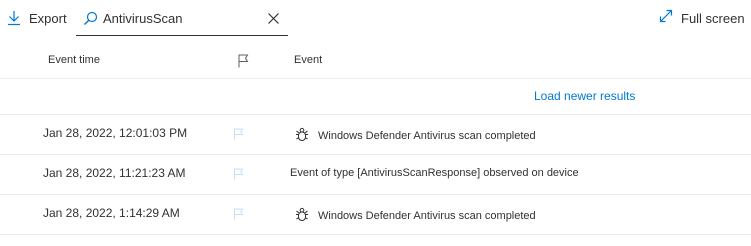 The width and height of the screenshot is (751, 246). I want to click on download-icon, so click(14, 18).